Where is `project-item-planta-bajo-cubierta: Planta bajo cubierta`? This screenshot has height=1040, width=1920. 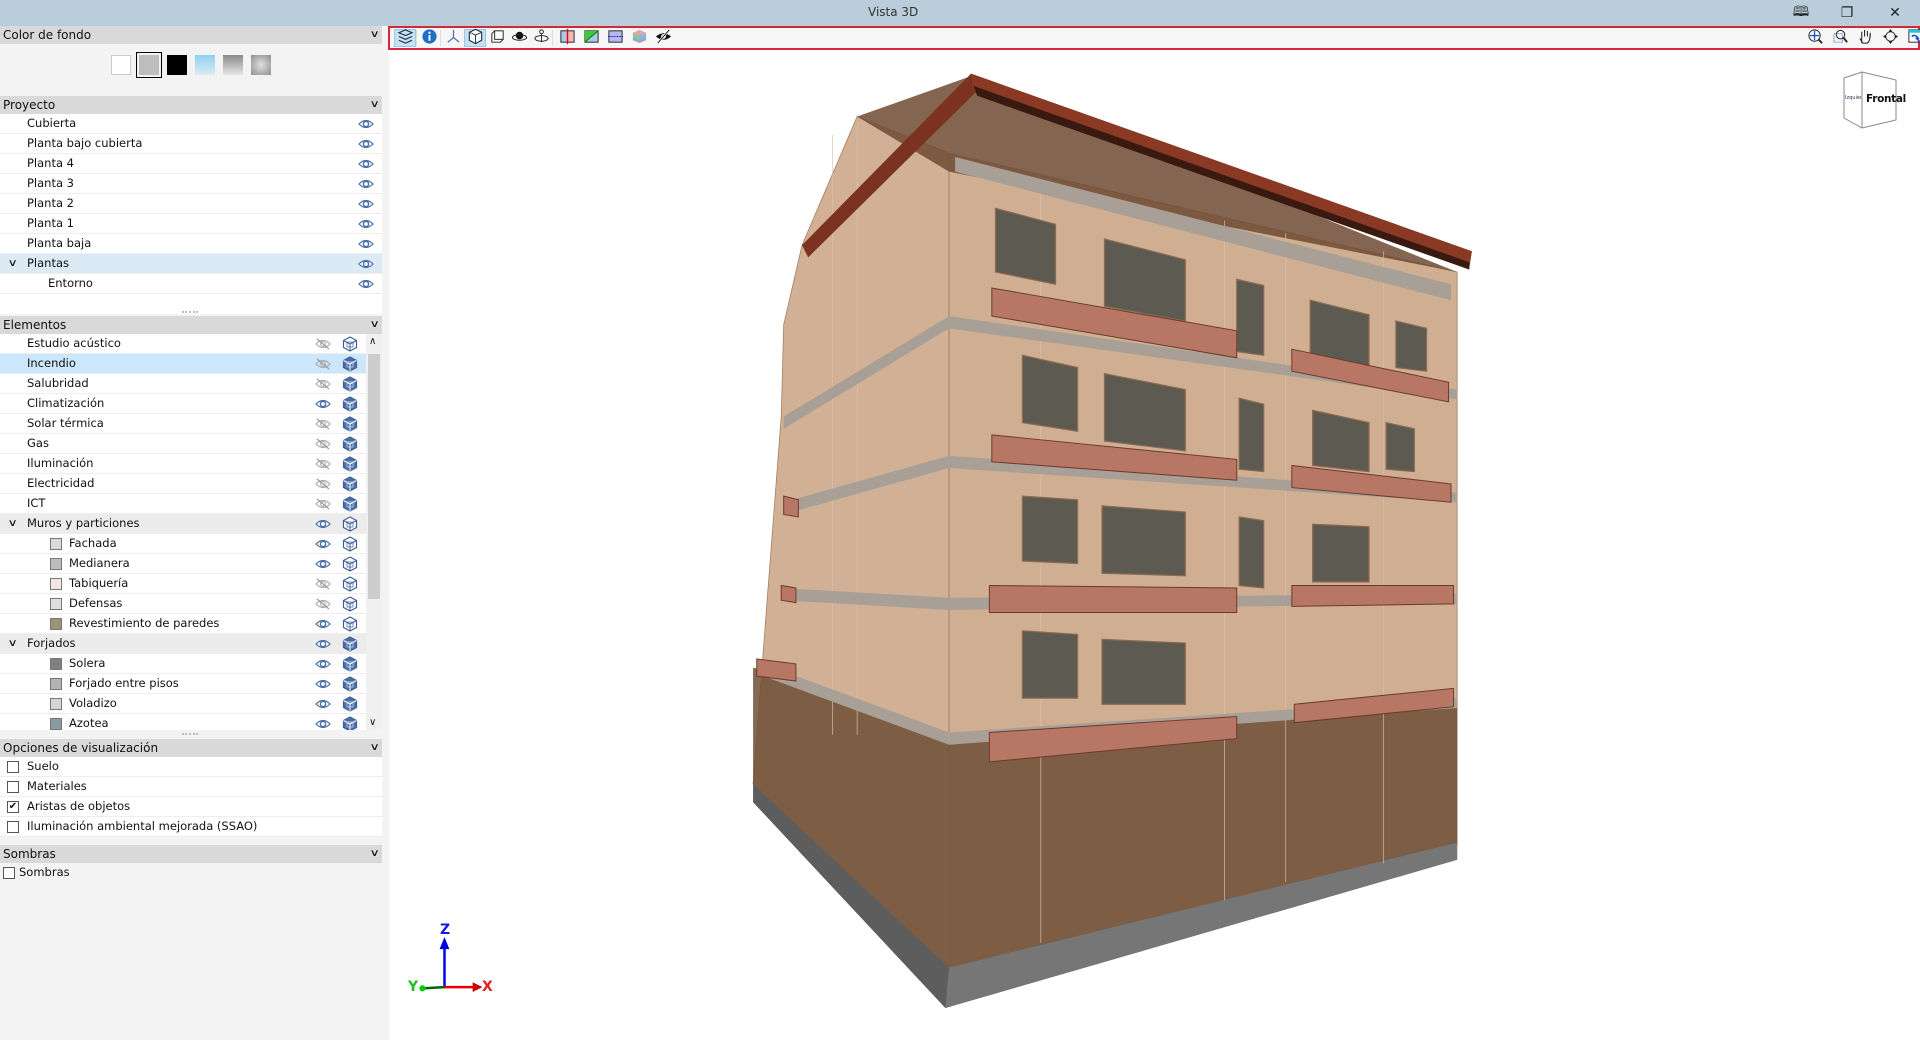
project-item-planta-bajo-cubierta: Planta bajo cubierta is located at coordinates (191, 144).